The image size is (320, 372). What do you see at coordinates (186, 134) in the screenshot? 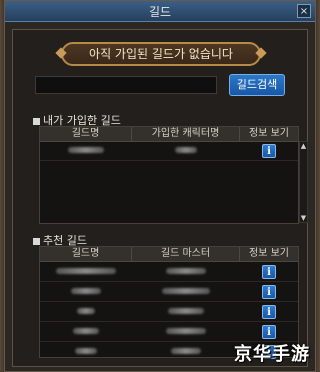
I see `column-joined-character: 가입한 캐릭터명` at bounding box center [186, 134].